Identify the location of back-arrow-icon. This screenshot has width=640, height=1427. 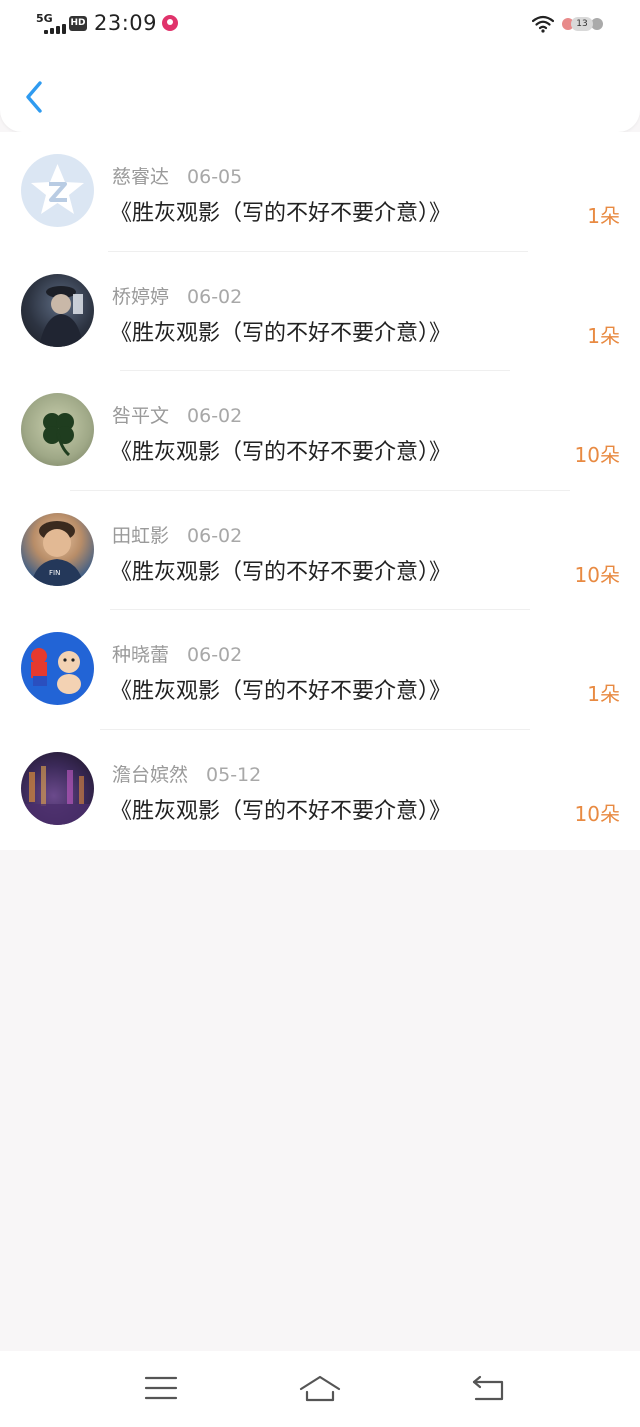
(488, 1388).